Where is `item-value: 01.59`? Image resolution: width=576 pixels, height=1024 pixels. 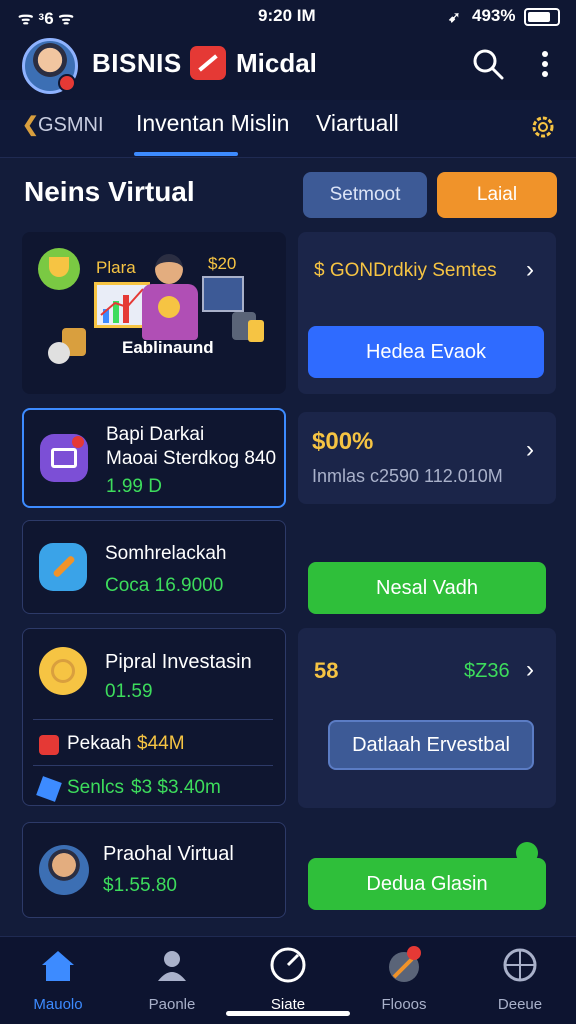 item-value: 01.59 is located at coordinates (129, 691).